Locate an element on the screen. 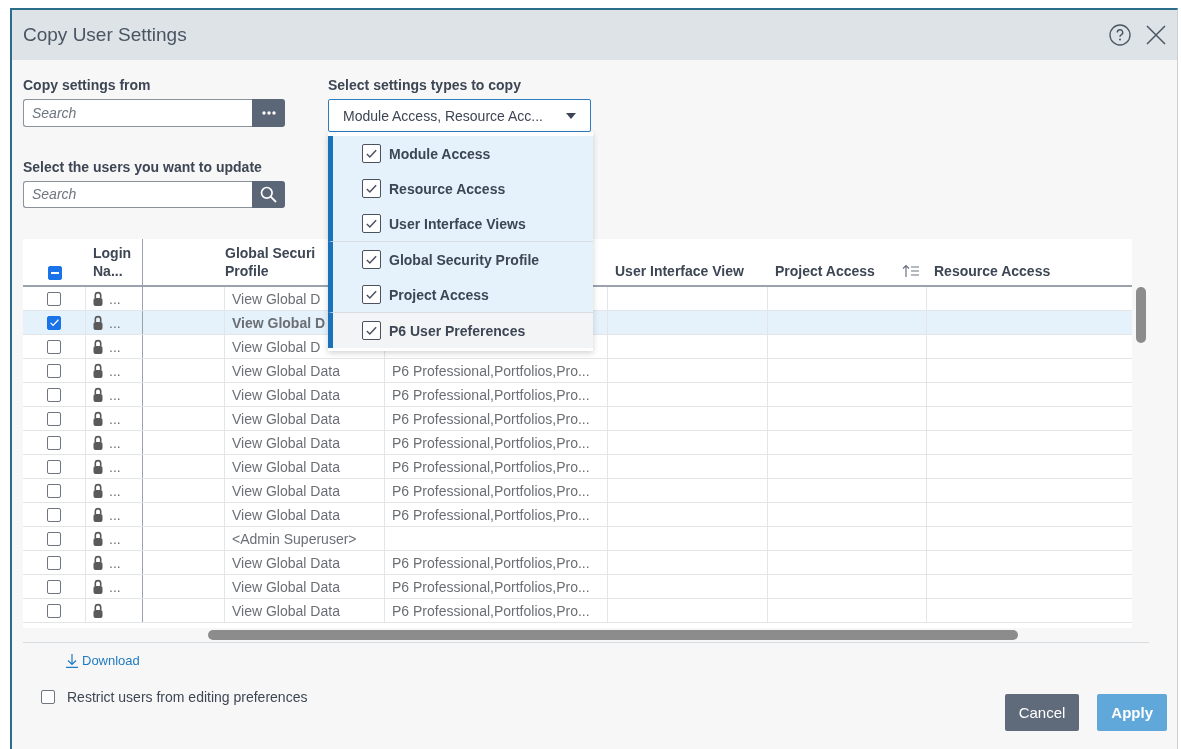 The image size is (1181, 749). table-cell: <Admin Superuser> is located at coordinates (294, 538).